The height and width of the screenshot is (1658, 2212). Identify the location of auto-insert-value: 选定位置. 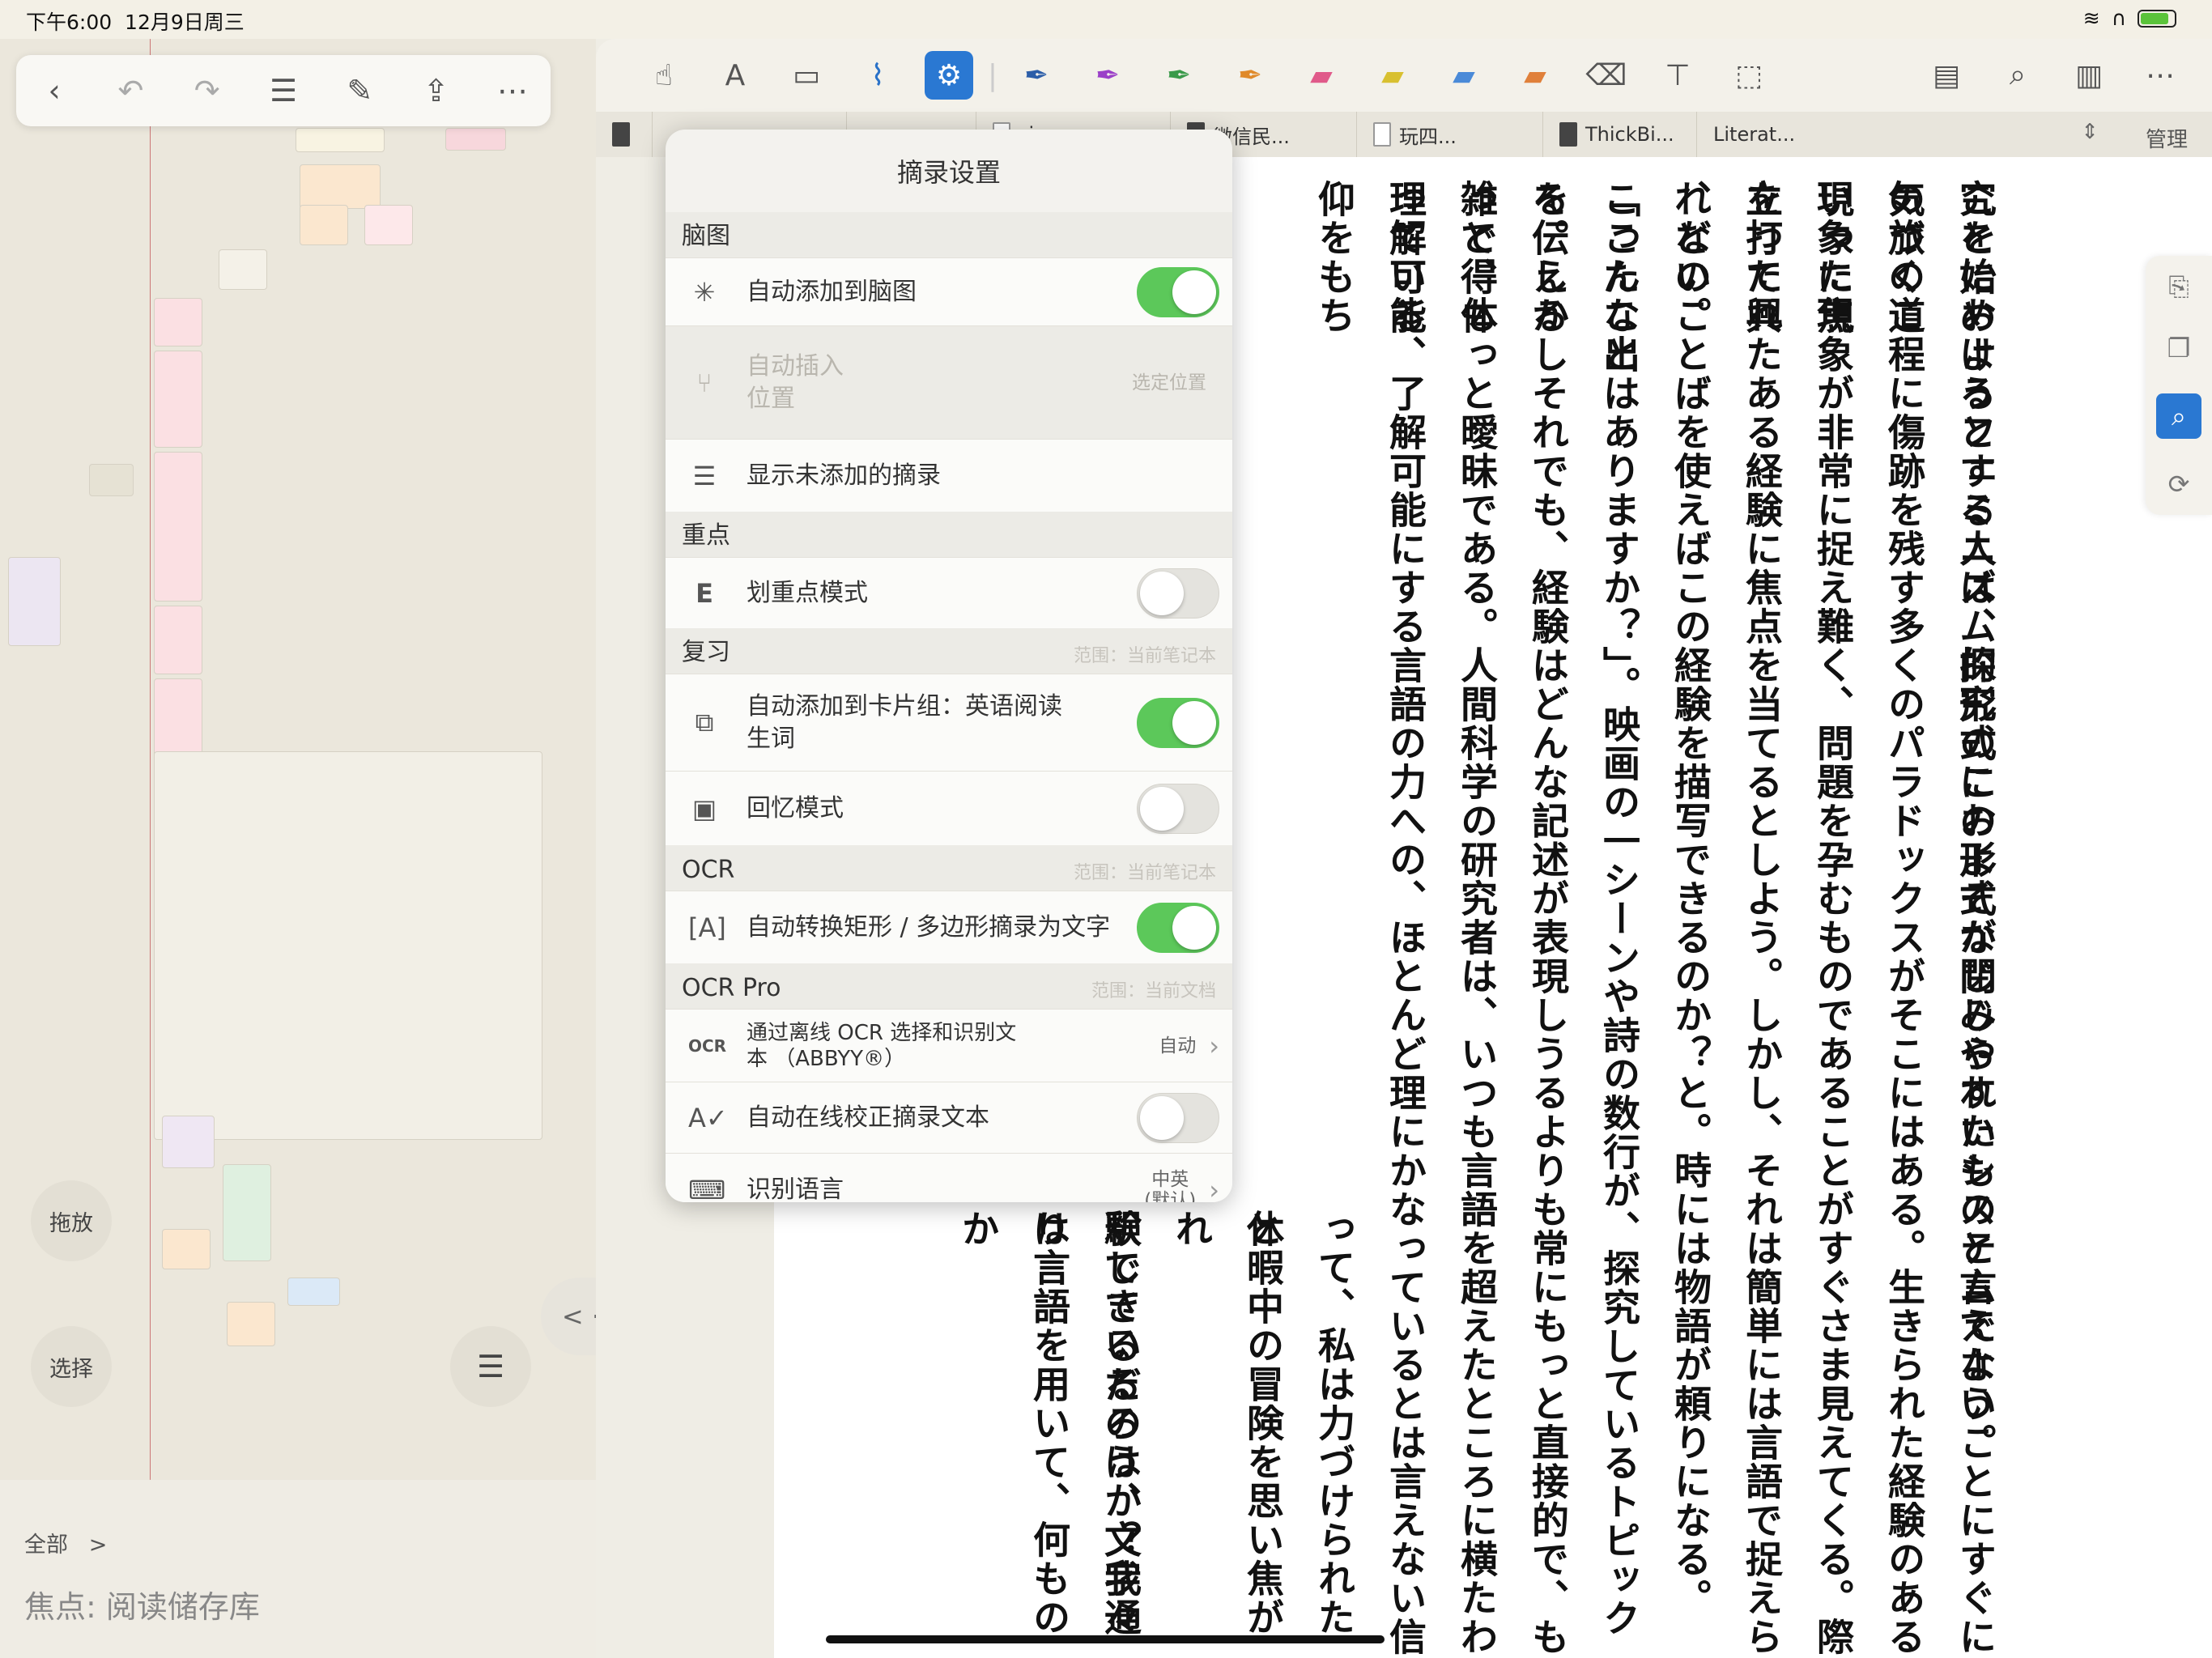
(1169, 382).